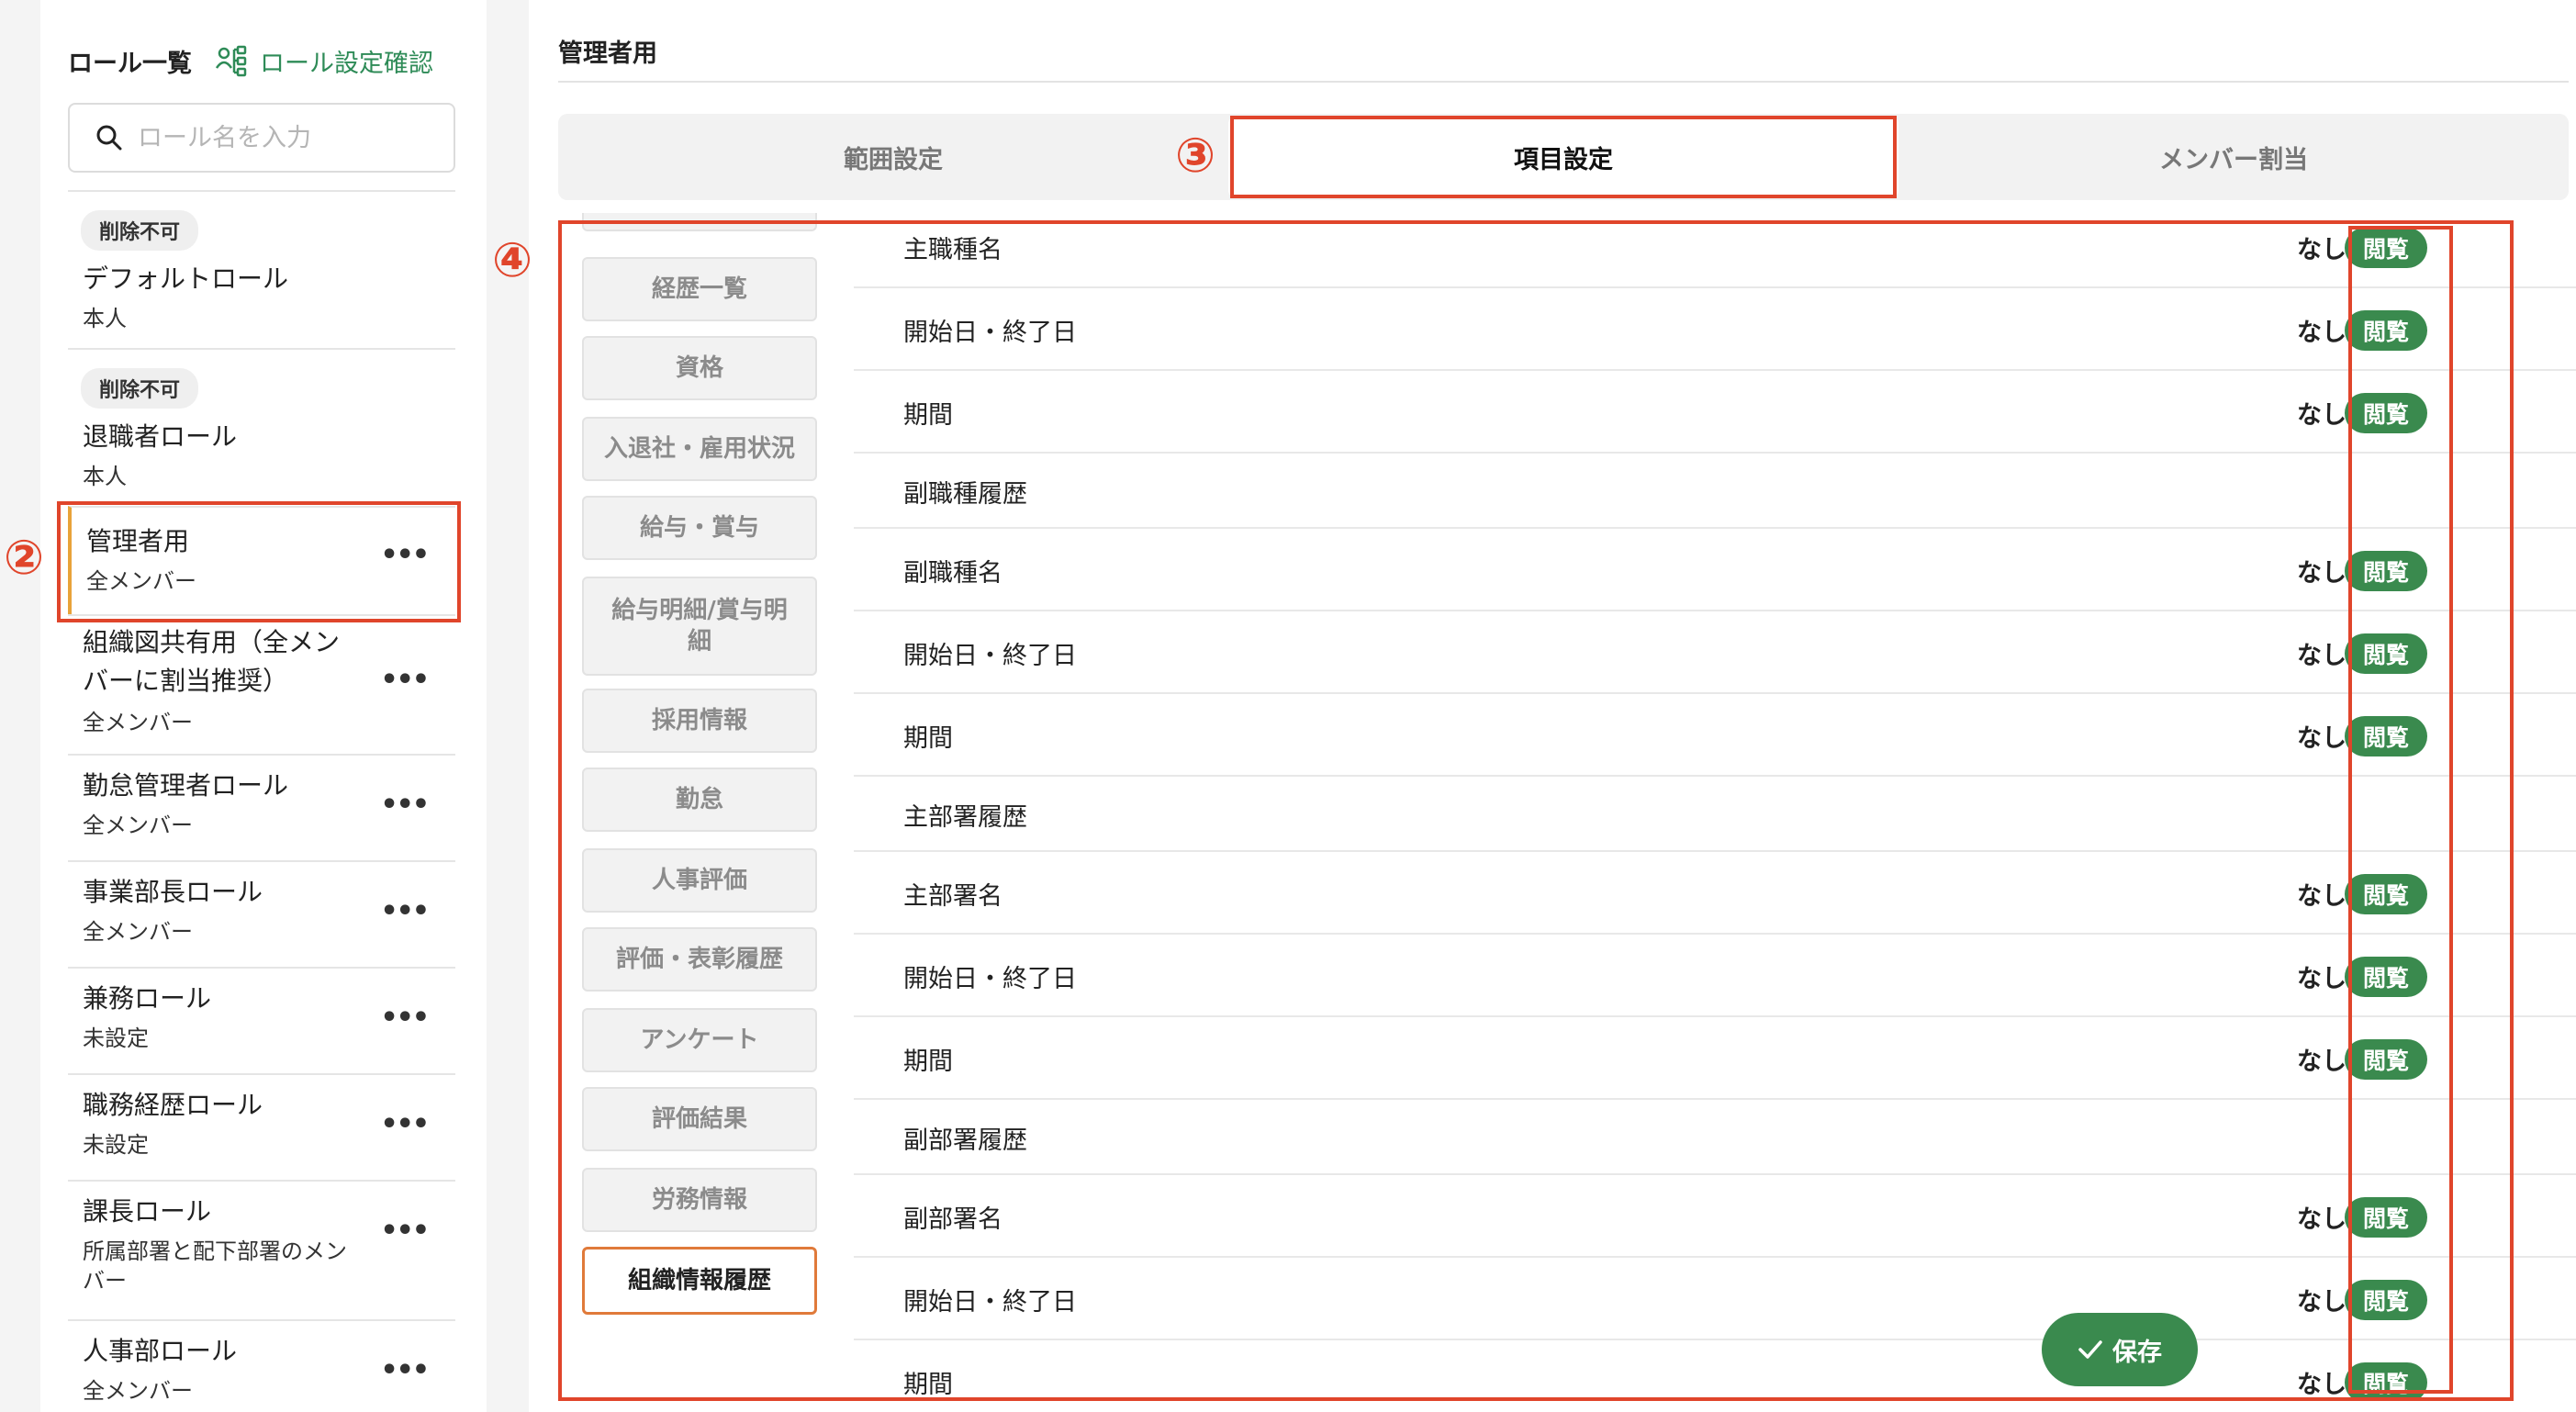 This screenshot has height=1412, width=2576. I want to click on role-name: 退職者ロール, so click(160, 436).